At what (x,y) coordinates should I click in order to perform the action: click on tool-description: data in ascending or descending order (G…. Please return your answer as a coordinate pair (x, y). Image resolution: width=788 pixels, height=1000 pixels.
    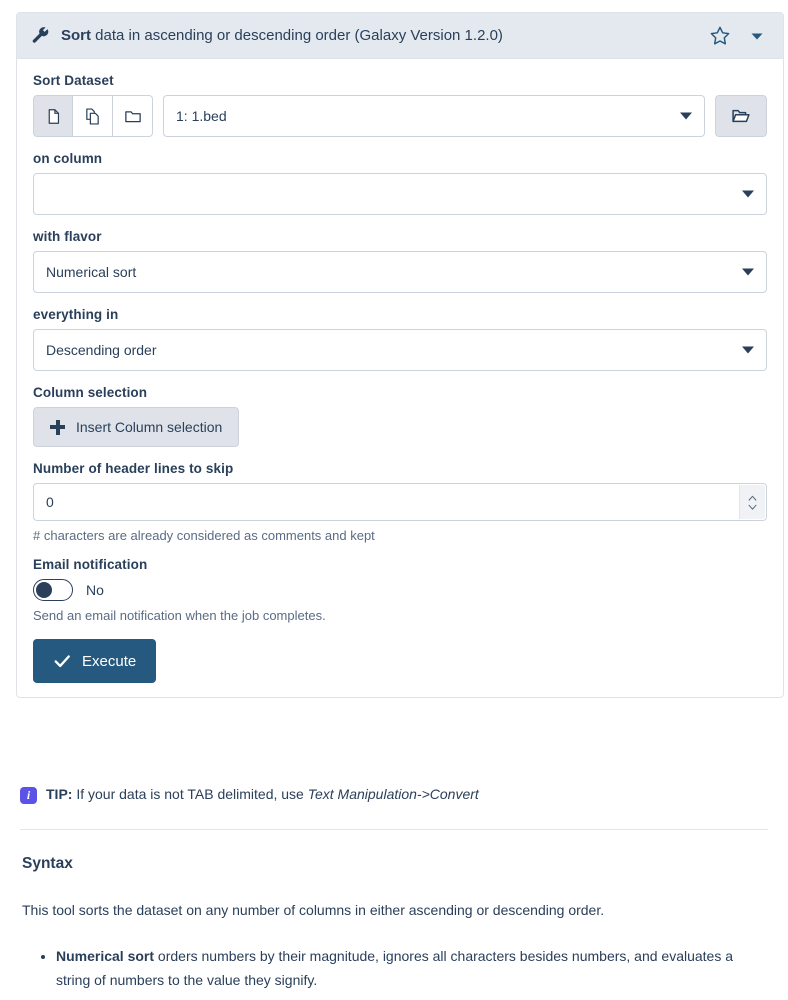
    Looking at the image, I should click on (297, 35).